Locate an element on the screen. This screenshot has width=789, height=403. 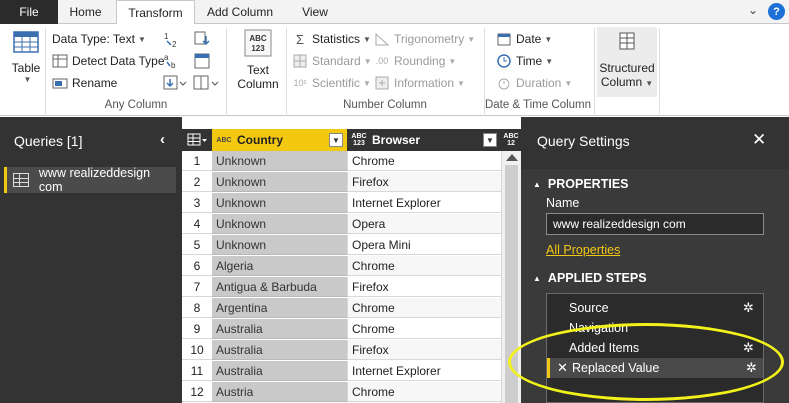
query-item: www realizeddesign com is located at coordinates (90, 180).